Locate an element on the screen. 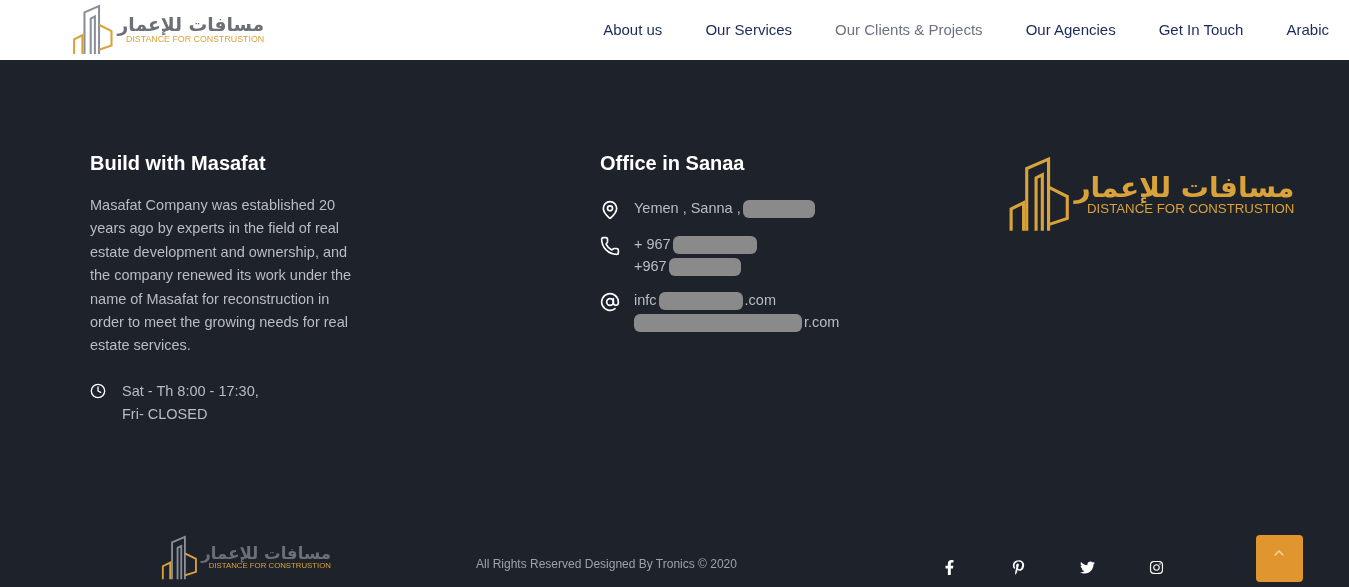  opening-hours: Fri- CLOSED is located at coordinates (165, 414).